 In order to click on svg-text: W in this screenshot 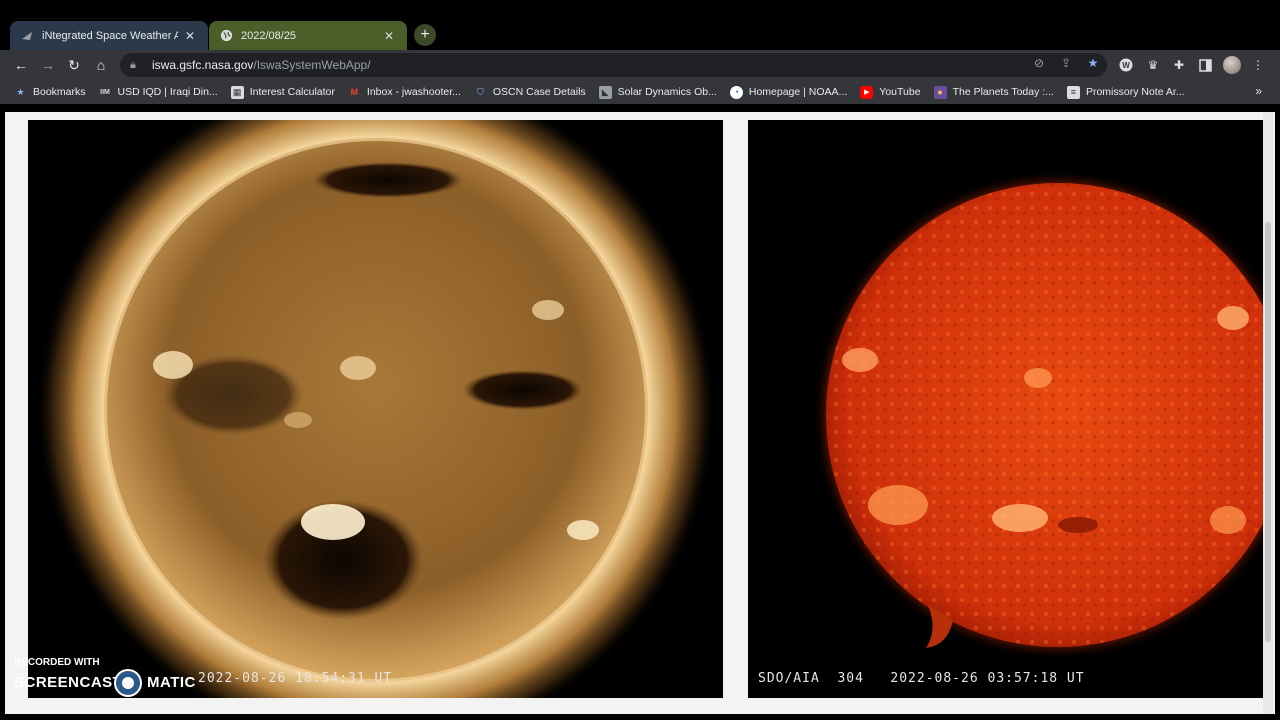, I will do `click(1126, 65)`.